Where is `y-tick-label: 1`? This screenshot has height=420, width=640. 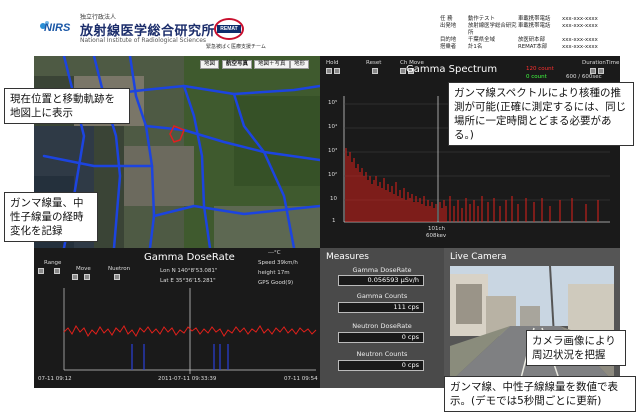 y-tick-label: 1 is located at coordinates (334, 221).